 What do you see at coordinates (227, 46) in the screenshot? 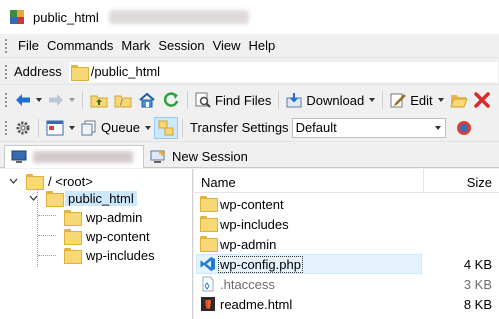
I see `menu-view: View` at bounding box center [227, 46].